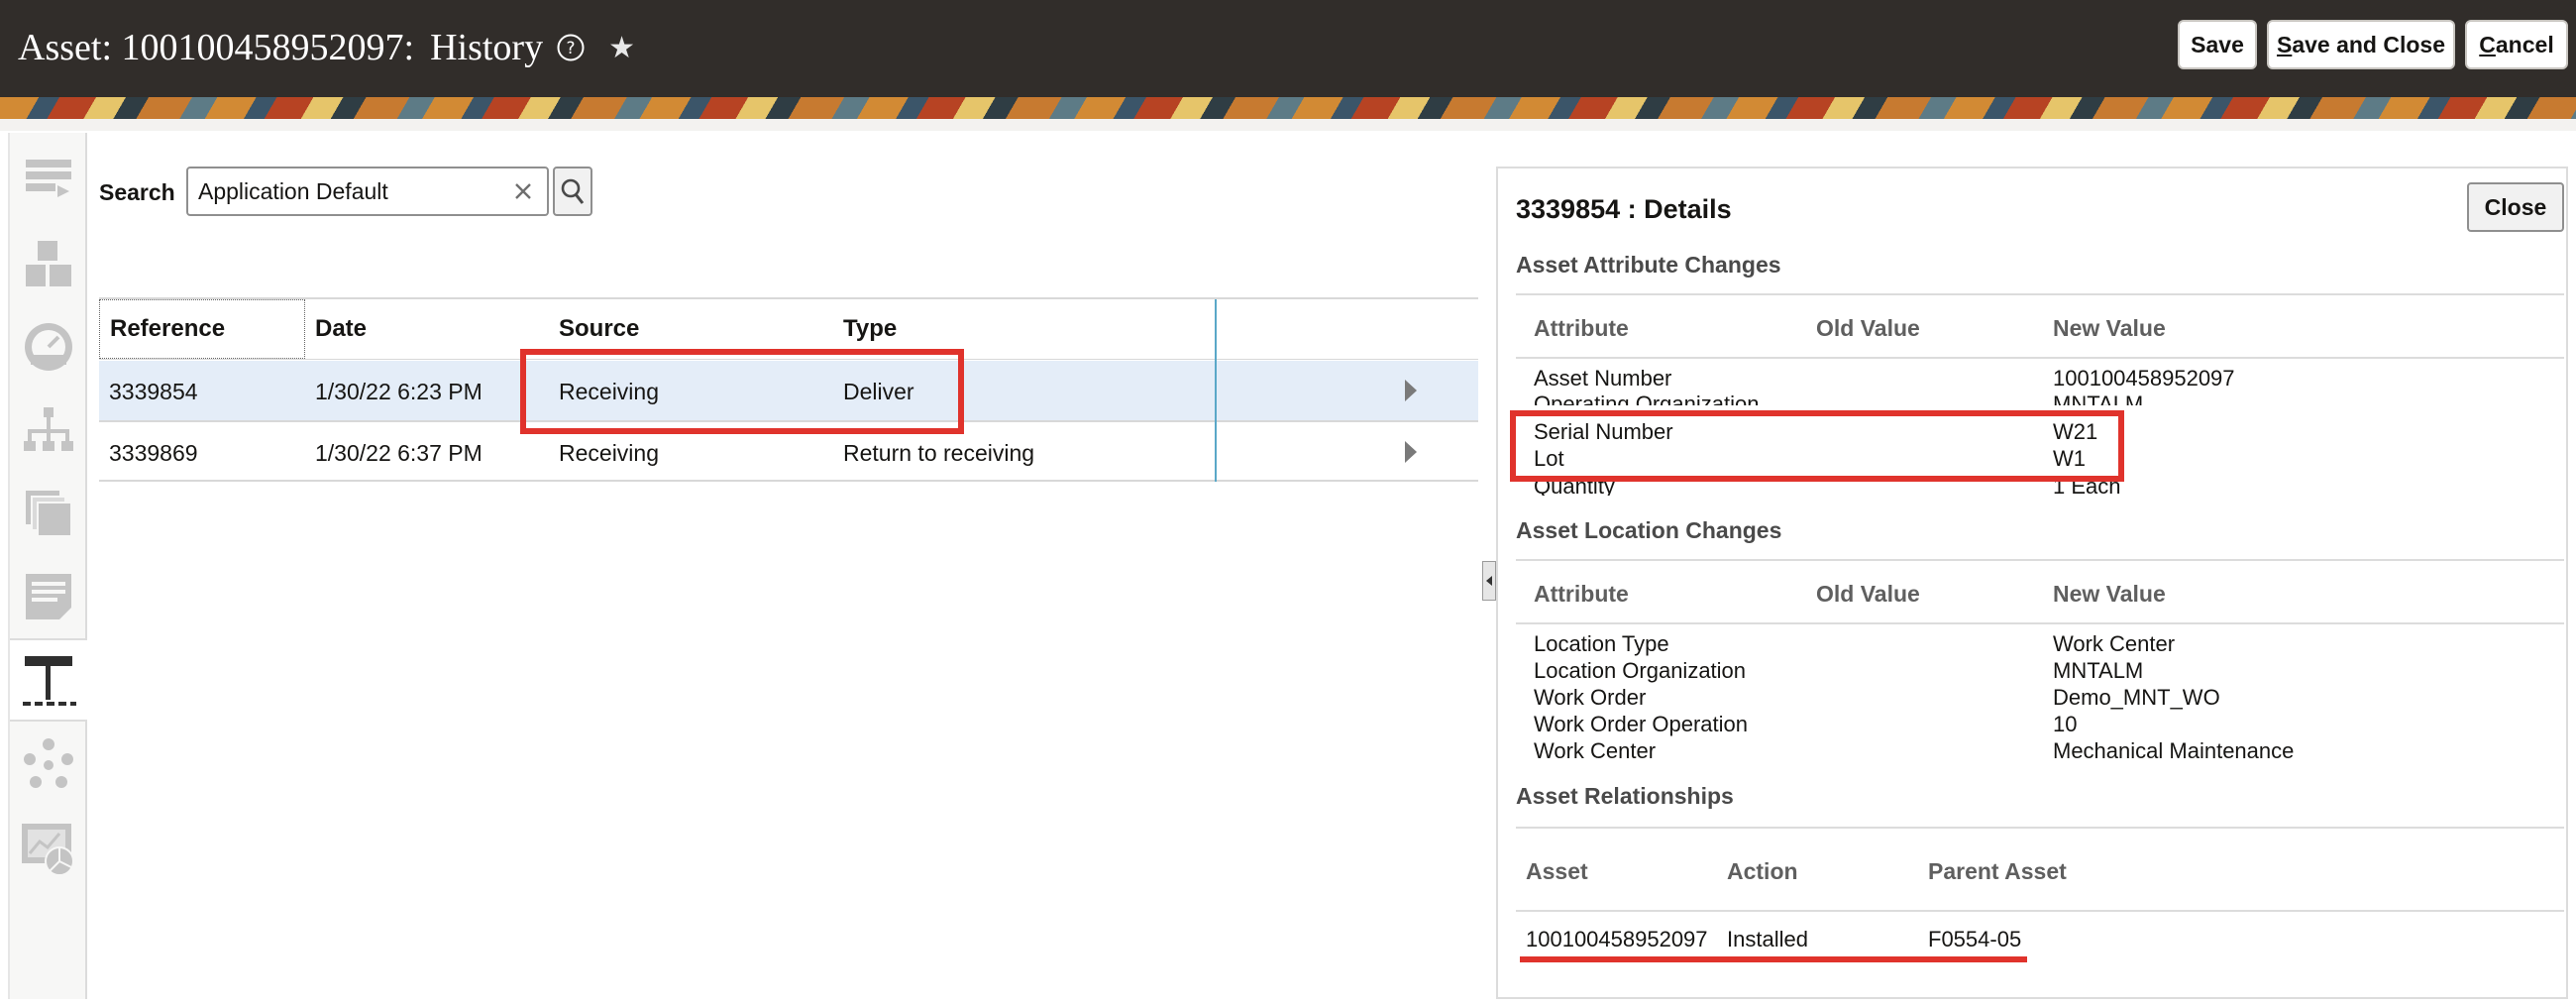 The image size is (2576, 1007). I want to click on row-date: 1/30/22 6:23 PM, so click(399, 392).